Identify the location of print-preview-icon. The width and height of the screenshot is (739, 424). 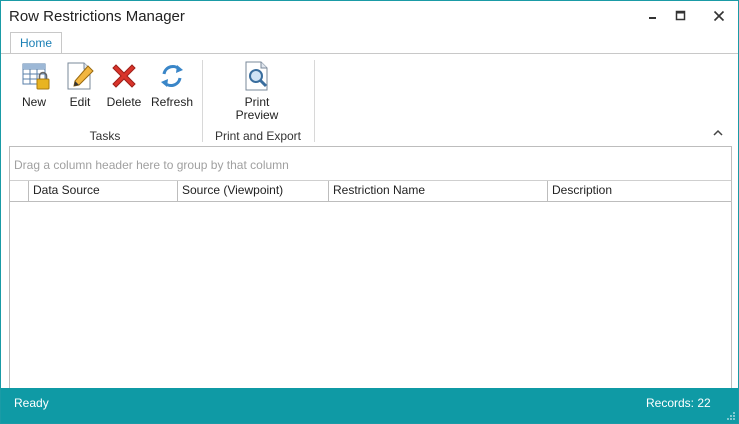
(256, 76).